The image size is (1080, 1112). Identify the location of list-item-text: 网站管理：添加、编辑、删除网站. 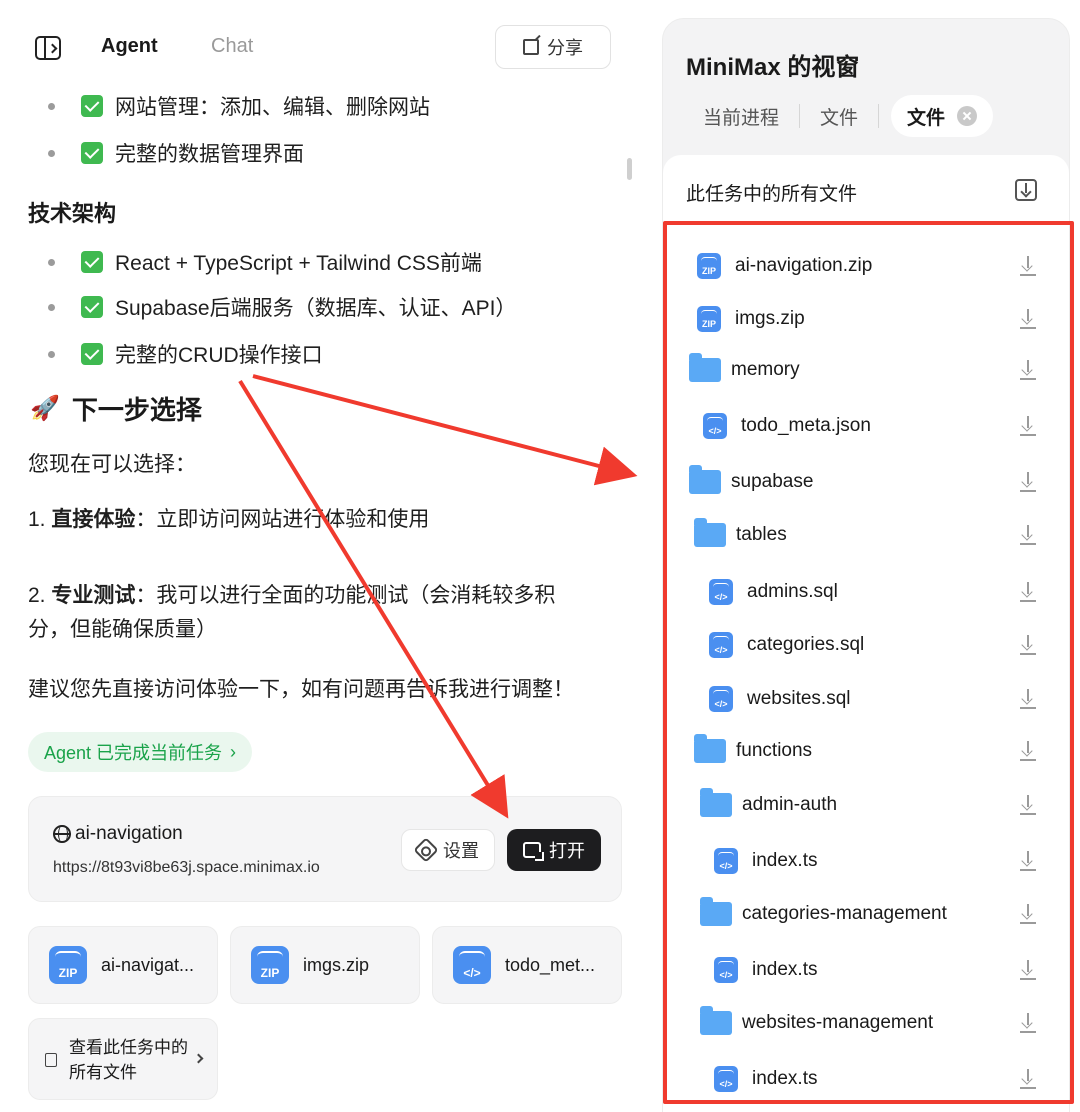
(272, 107).